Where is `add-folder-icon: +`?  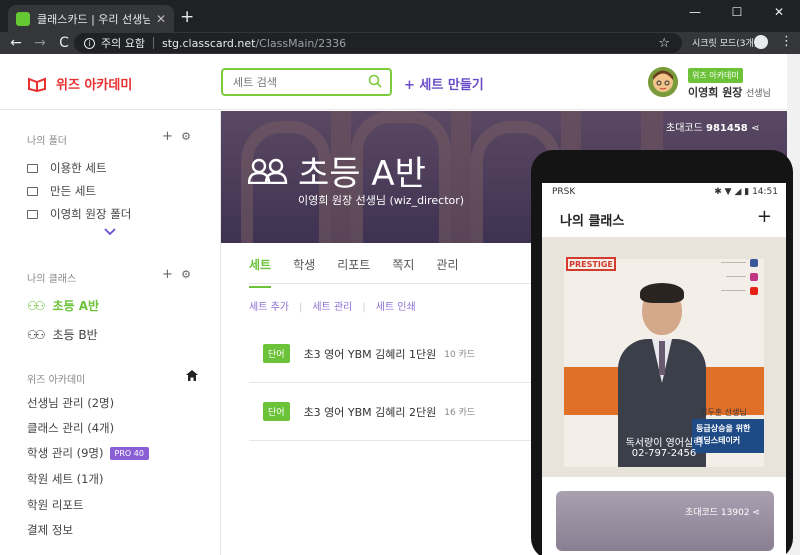
add-folder-icon: + is located at coordinates (167, 136).